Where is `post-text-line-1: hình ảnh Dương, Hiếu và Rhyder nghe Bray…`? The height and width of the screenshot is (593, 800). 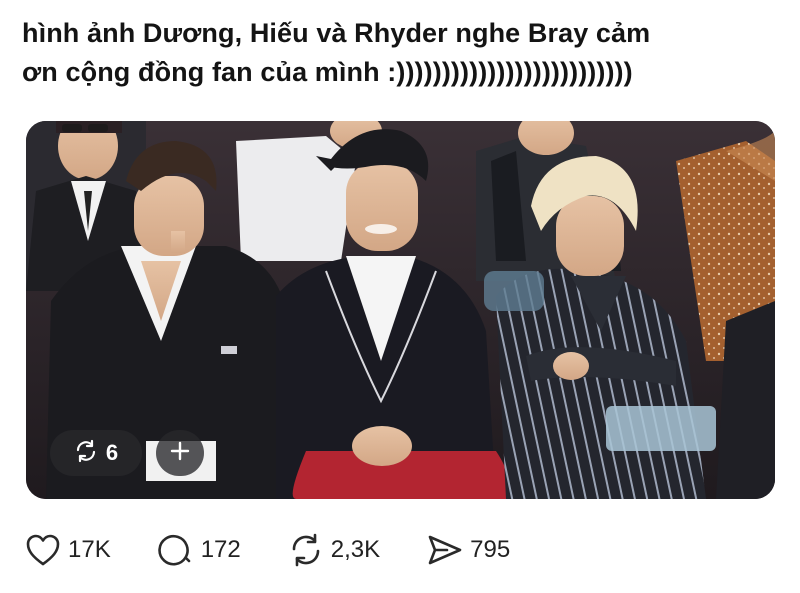 post-text-line-1: hình ảnh Dương, Hiếu và Rhyder nghe Bray… is located at coordinates (336, 33).